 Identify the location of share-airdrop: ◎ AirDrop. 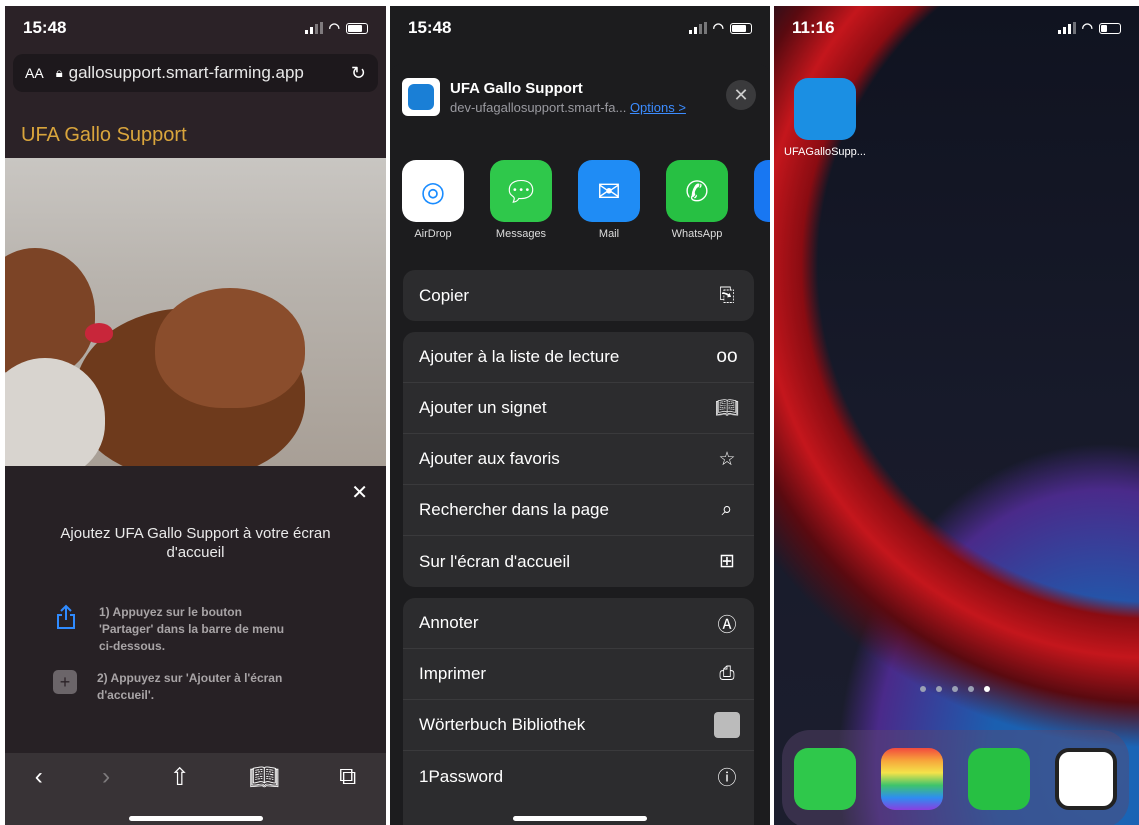
(433, 200).